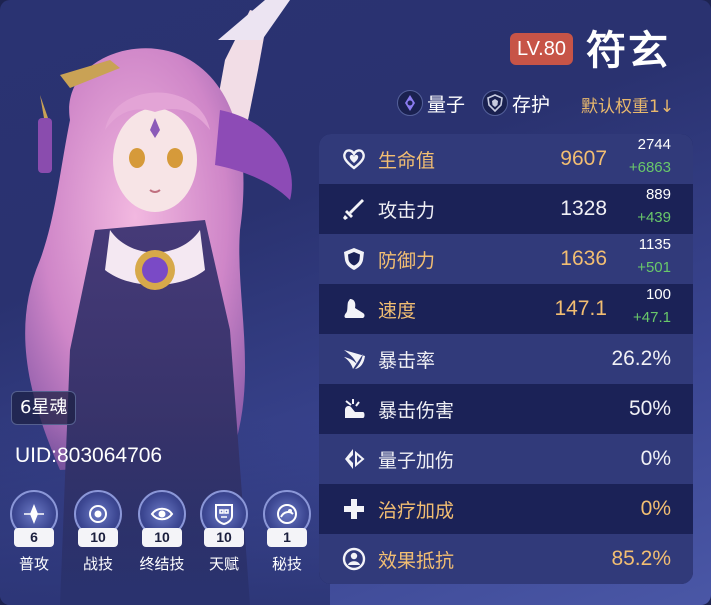 Image resolution: width=711 pixels, height=605 pixels. I want to click on stat-row: 暴击率 26.2%, so click(506, 359).